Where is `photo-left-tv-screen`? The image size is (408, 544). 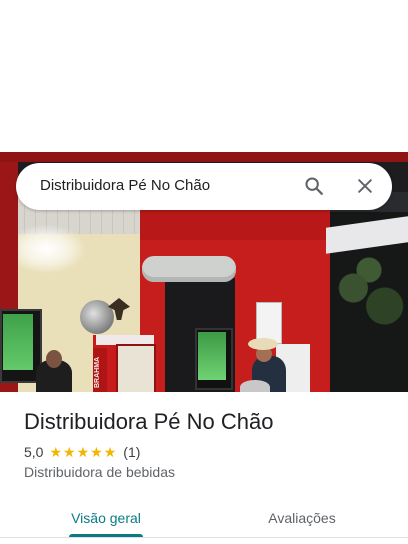 photo-left-tv-screen is located at coordinates (18, 342).